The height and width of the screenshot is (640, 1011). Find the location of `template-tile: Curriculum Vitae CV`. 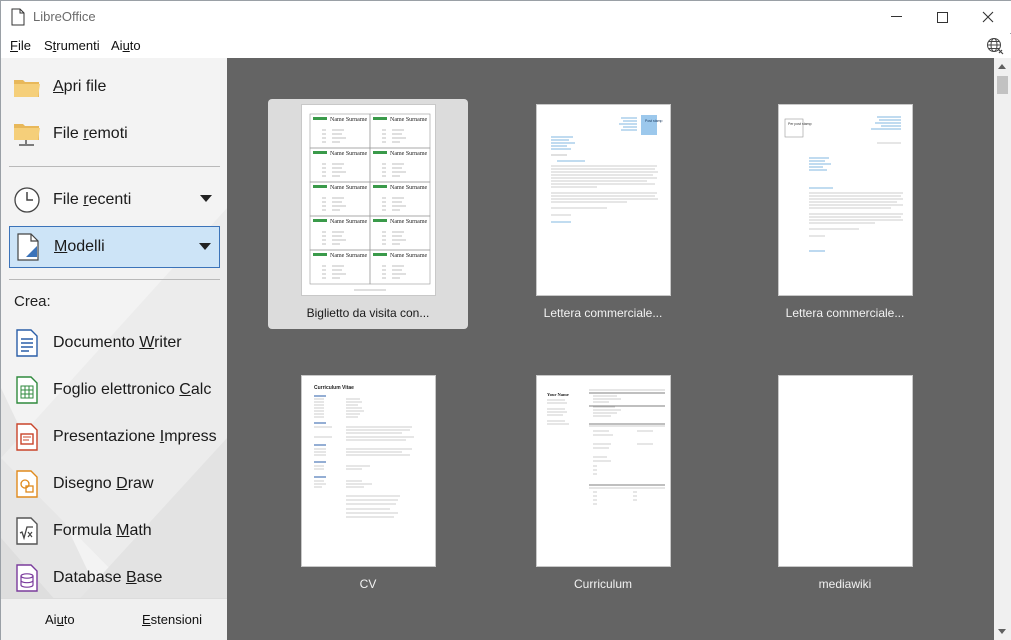

template-tile: Curriculum Vitae CV is located at coordinates (368, 485).